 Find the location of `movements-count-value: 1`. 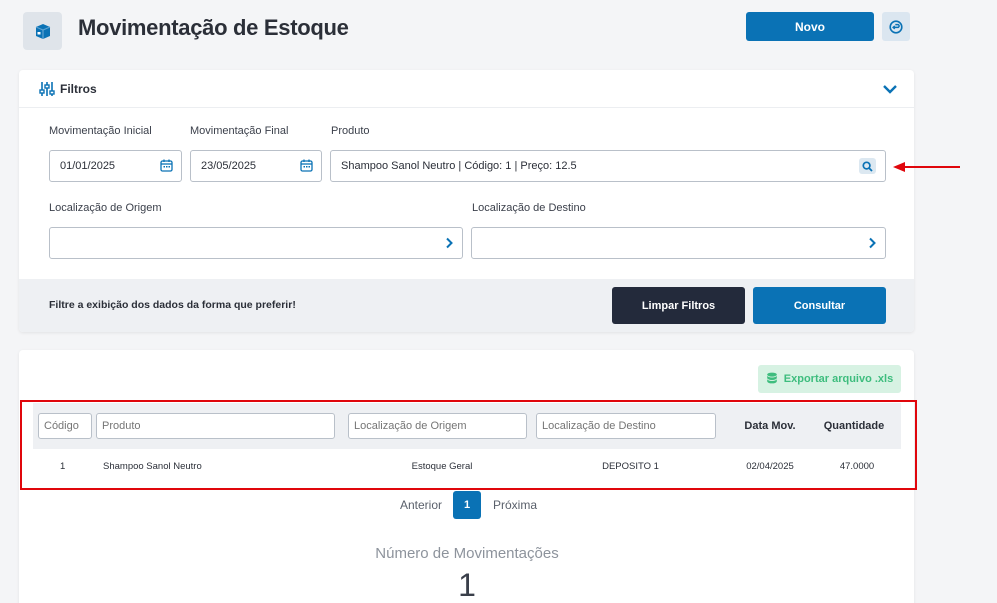

movements-count-value: 1 is located at coordinates (467, 585).